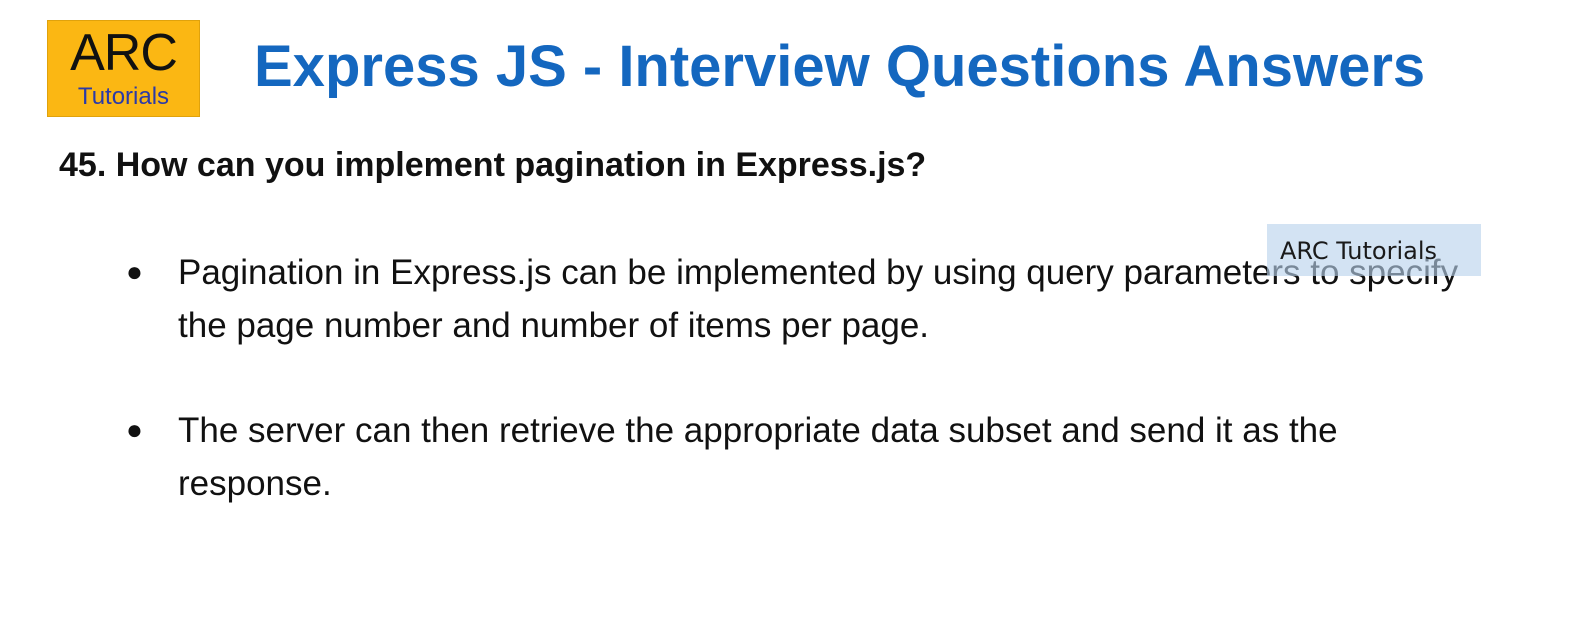 The height and width of the screenshot is (628, 1578). I want to click on arc-tutorials-logo: ARC Tutorials, so click(123, 68).